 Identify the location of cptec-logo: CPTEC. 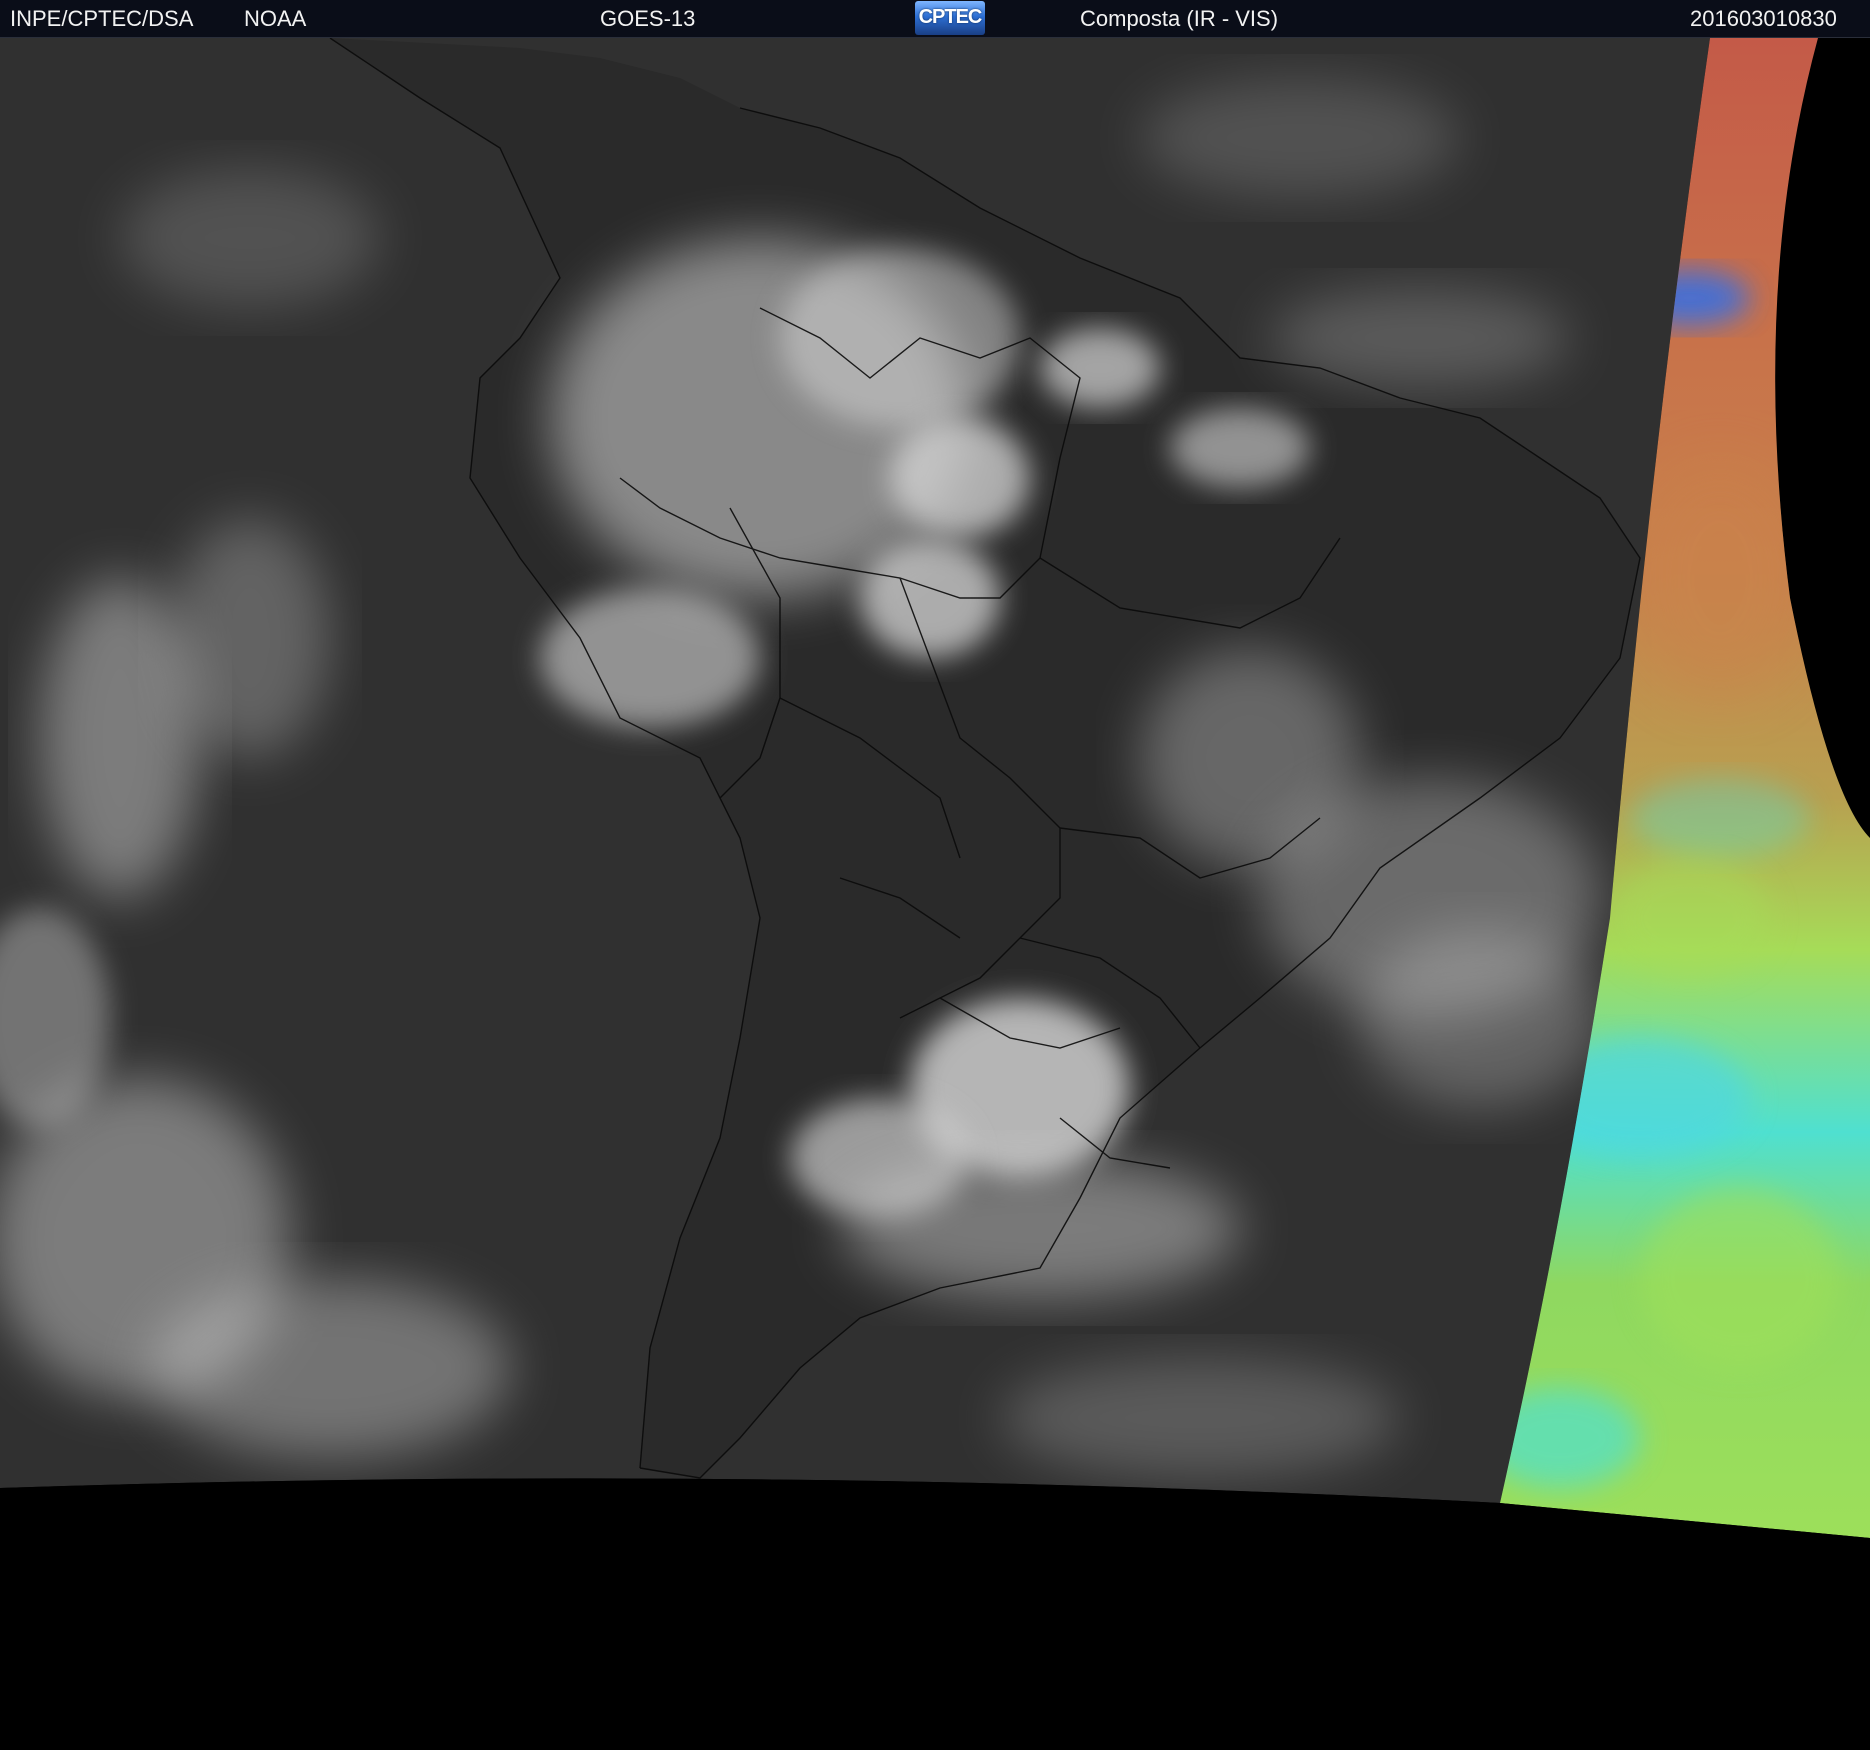
(950, 18).